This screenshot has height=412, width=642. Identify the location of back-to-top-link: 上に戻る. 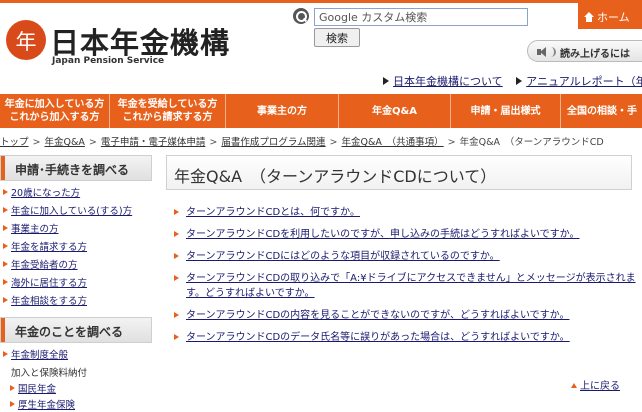
(600, 386).